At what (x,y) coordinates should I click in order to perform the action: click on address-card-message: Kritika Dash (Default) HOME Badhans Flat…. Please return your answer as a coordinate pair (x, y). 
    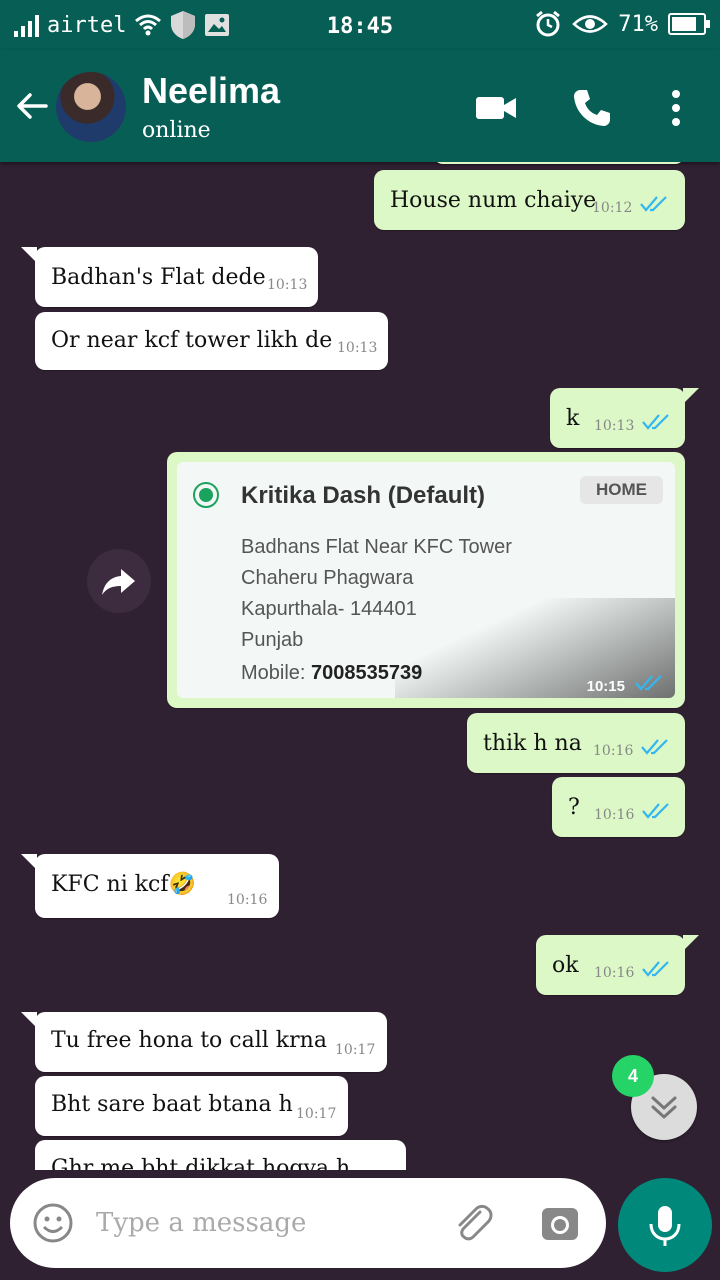
    Looking at the image, I should click on (426, 580).